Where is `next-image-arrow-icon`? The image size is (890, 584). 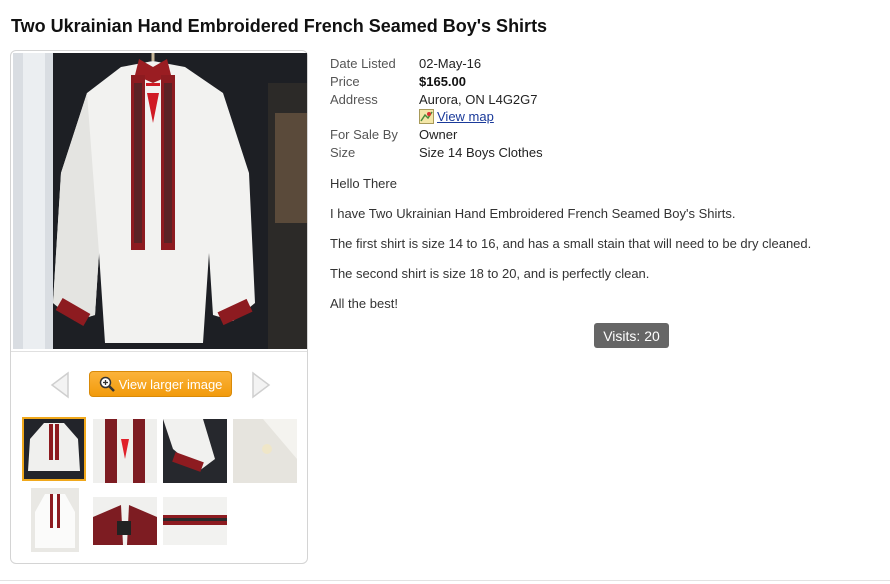
next-image-arrow-icon is located at coordinates (261, 385).